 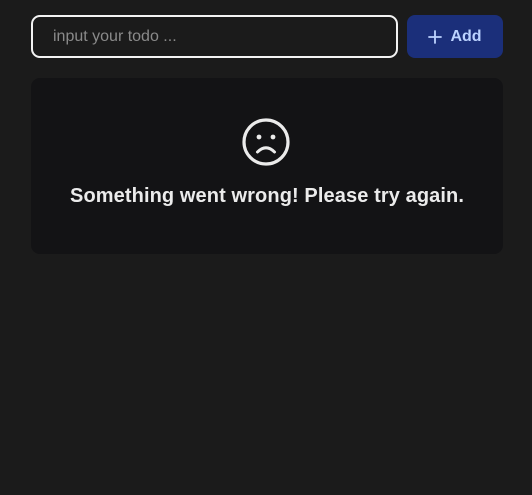 I want to click on add-button: Add, so click(x=455, y=36).